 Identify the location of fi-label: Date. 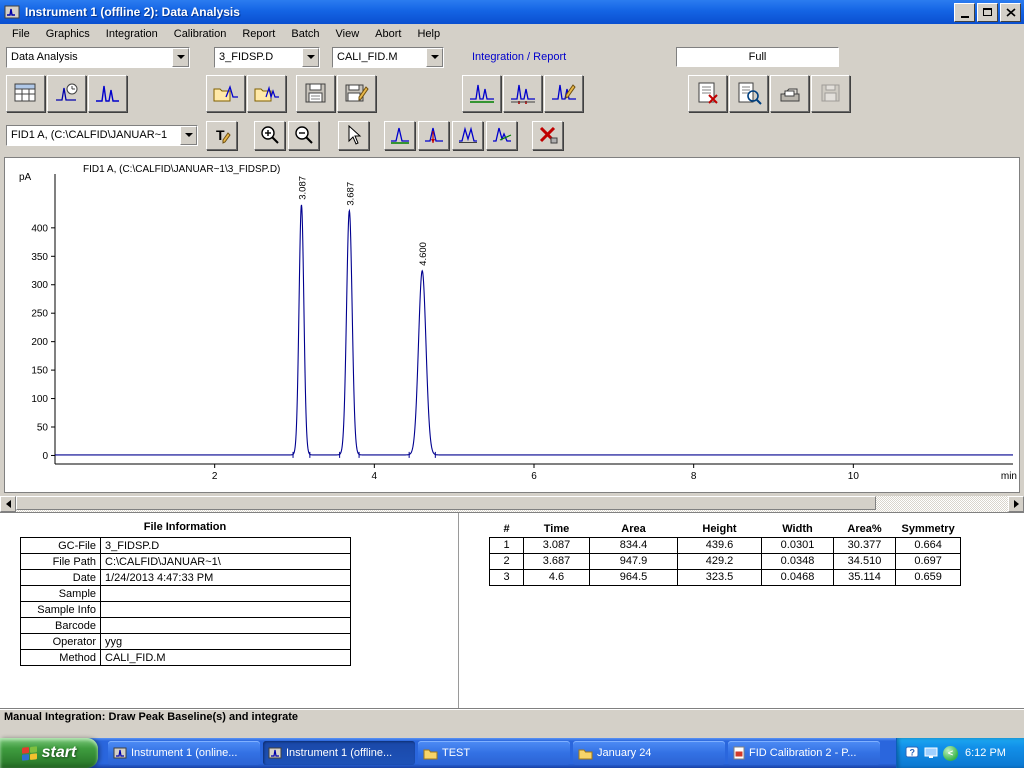
(60, 577).